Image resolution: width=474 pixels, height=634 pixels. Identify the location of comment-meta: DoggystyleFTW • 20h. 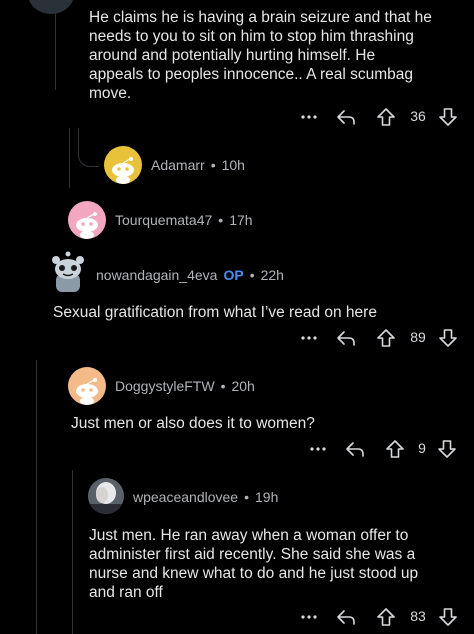
(185, 386).